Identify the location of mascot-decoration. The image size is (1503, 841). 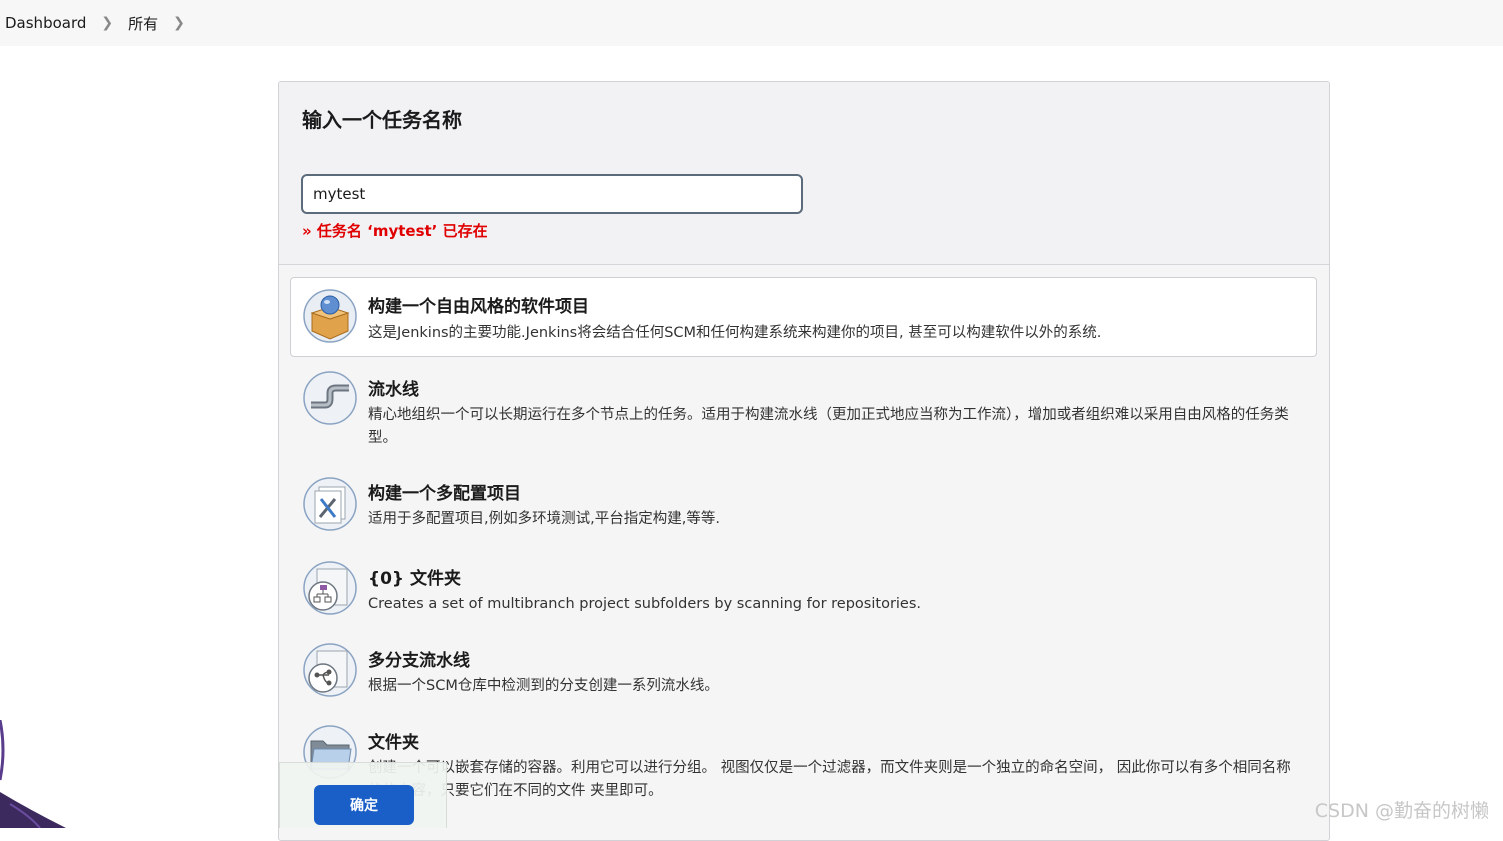
(33, 774).